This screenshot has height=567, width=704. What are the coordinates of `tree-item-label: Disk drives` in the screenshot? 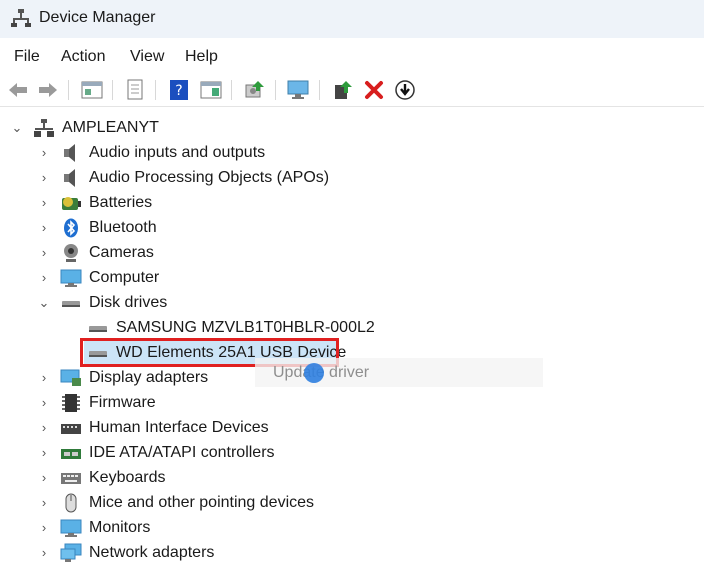 It's located at (128, 302).